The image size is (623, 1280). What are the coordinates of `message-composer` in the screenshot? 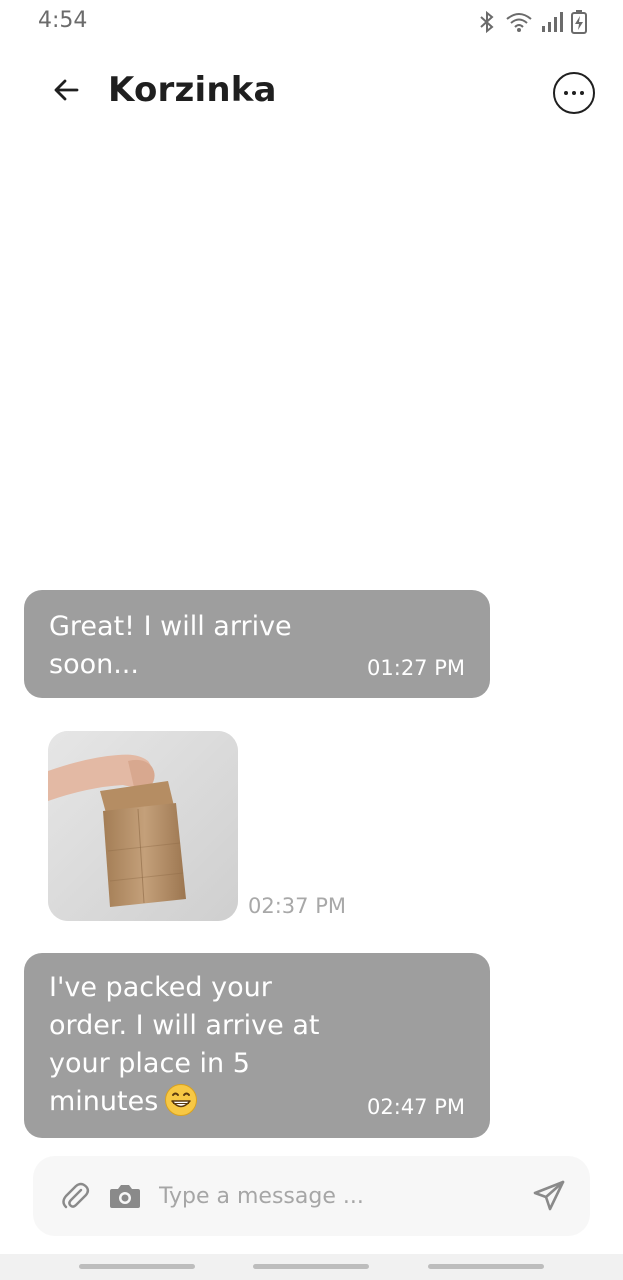 It's located at (311, 1196).